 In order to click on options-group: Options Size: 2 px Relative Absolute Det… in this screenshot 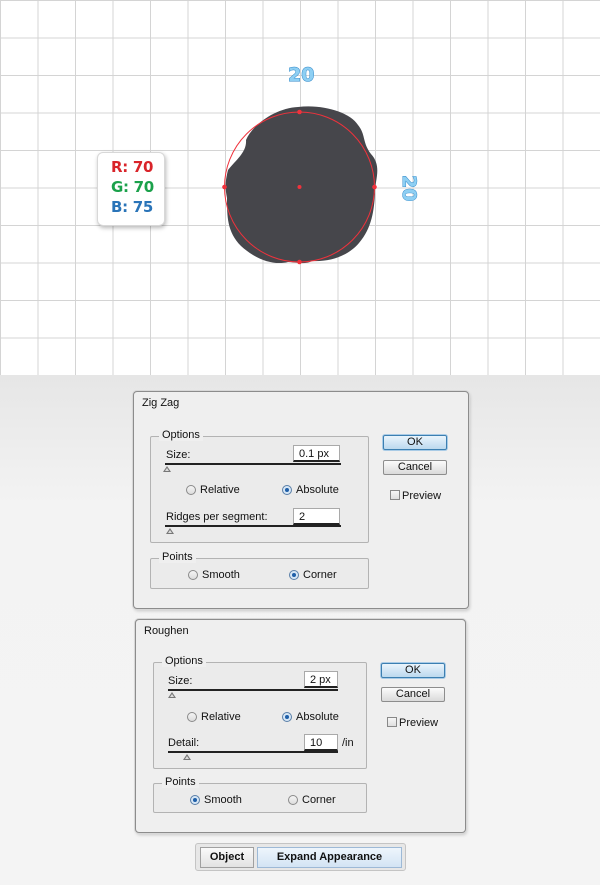, I will do `click(260, 712)`.